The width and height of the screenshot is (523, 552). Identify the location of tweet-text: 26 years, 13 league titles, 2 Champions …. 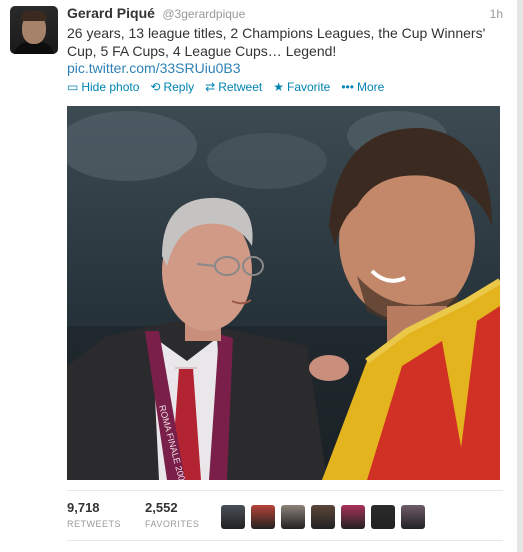
(276, 42).